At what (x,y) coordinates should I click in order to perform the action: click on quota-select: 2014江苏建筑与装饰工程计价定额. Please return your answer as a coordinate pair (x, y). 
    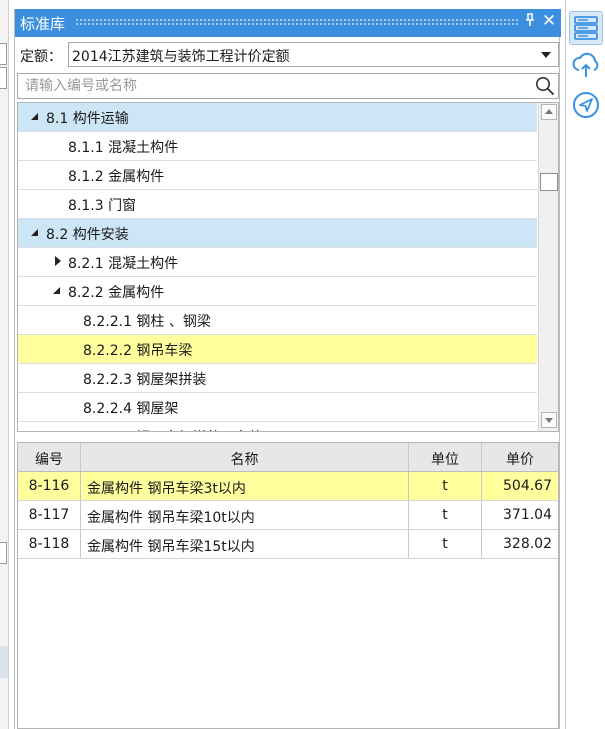
    Looking at the image, I should click on (313, 54).